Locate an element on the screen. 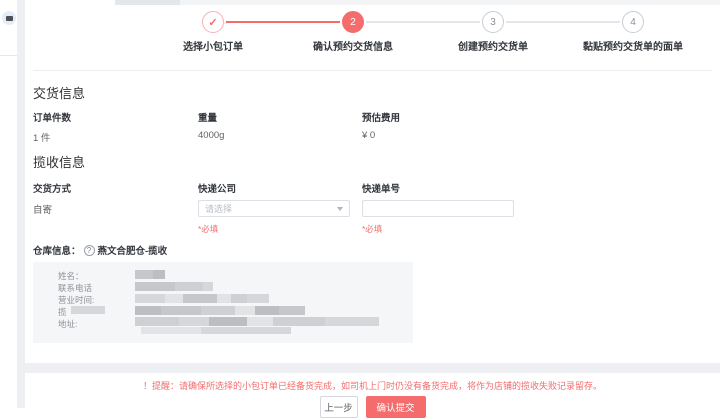 The image size is (720, 418). courier-company-label: 快递公司 is located at coordinates (217, 189).